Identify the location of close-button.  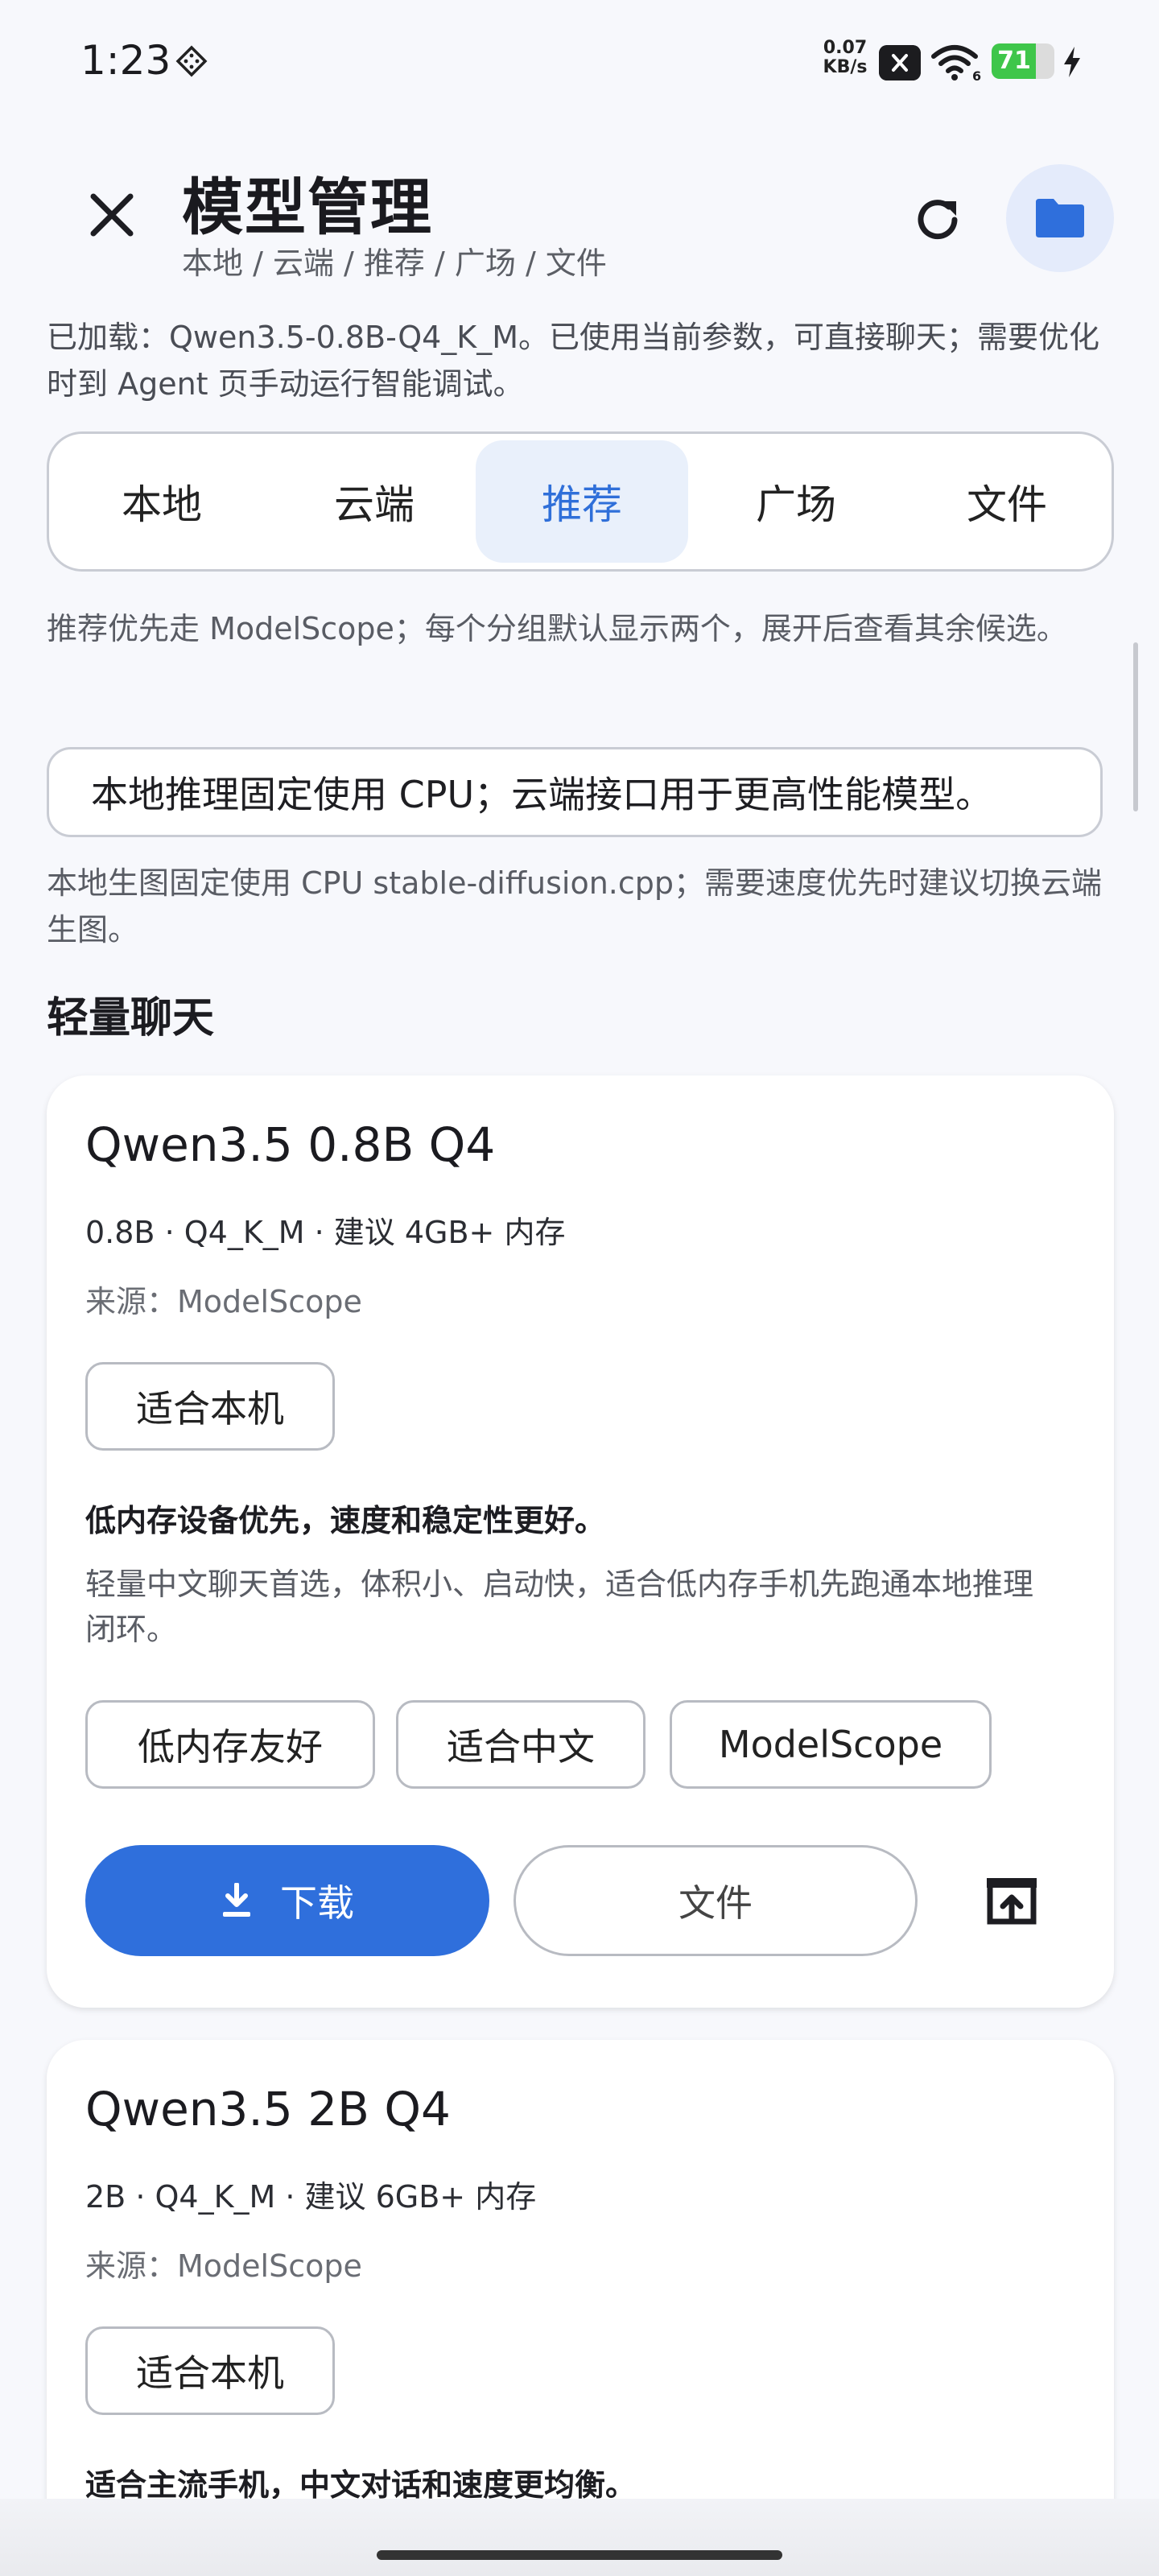
(112, 215).